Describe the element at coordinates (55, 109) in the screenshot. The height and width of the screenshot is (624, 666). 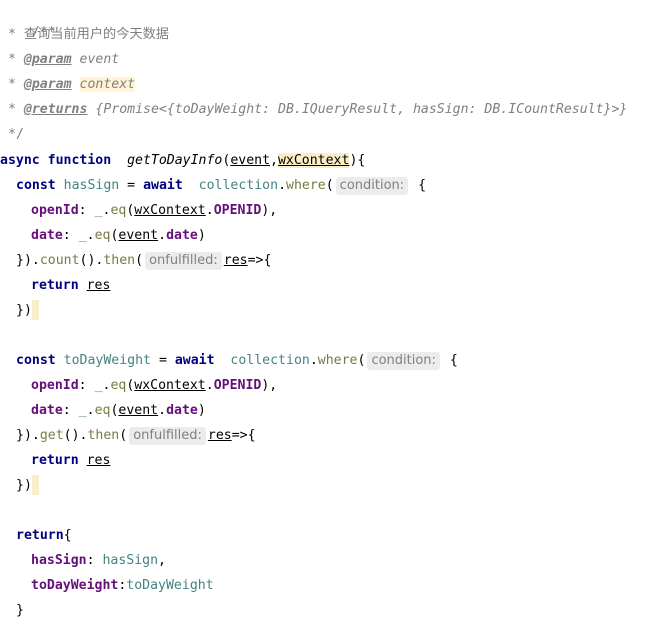
I see `returns-tag: @returns` at that location.